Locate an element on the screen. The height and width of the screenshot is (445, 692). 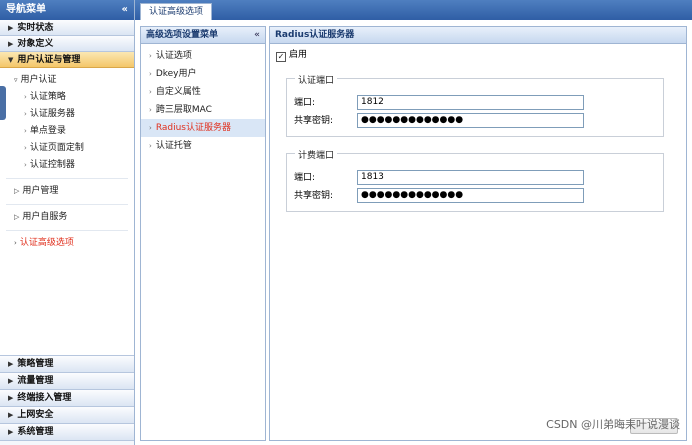
nav-item-auth-advanced: › 认证高级选项 is located at coordinates (67, 243).